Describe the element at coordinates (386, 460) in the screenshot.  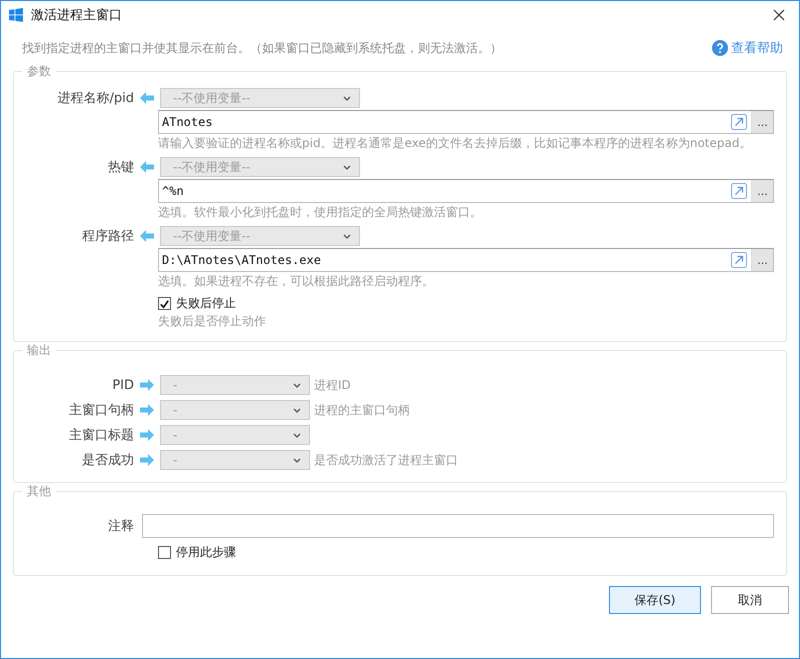
I see `output-hint: 是否成功激活了进程主窗口` at that location.